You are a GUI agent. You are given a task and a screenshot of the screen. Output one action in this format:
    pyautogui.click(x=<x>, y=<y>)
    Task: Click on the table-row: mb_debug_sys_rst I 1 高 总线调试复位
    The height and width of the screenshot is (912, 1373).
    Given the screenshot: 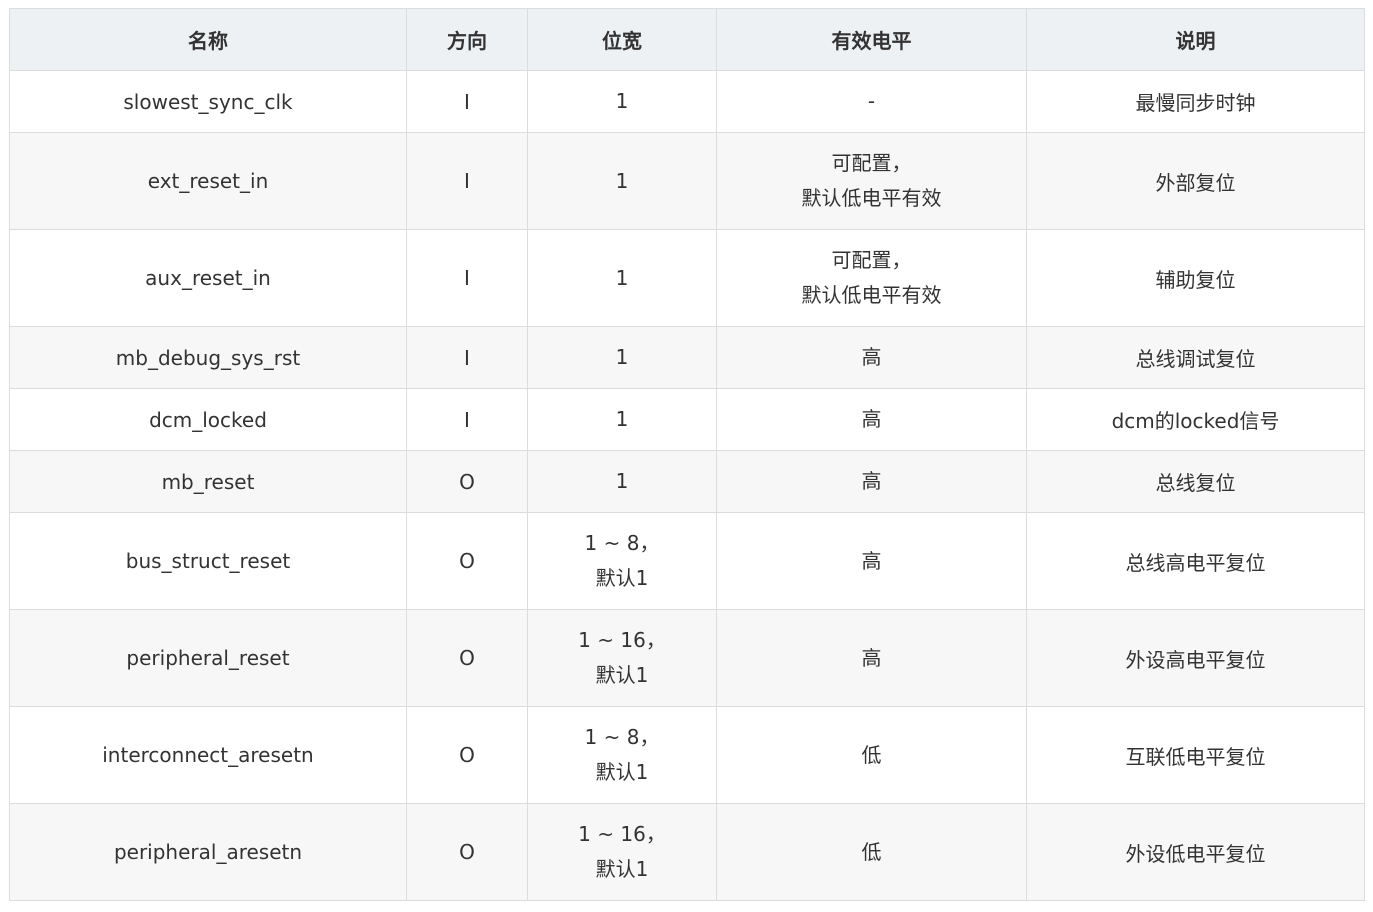 What is the action you would take?
    pyautogui.click(x=687, y=357)
    